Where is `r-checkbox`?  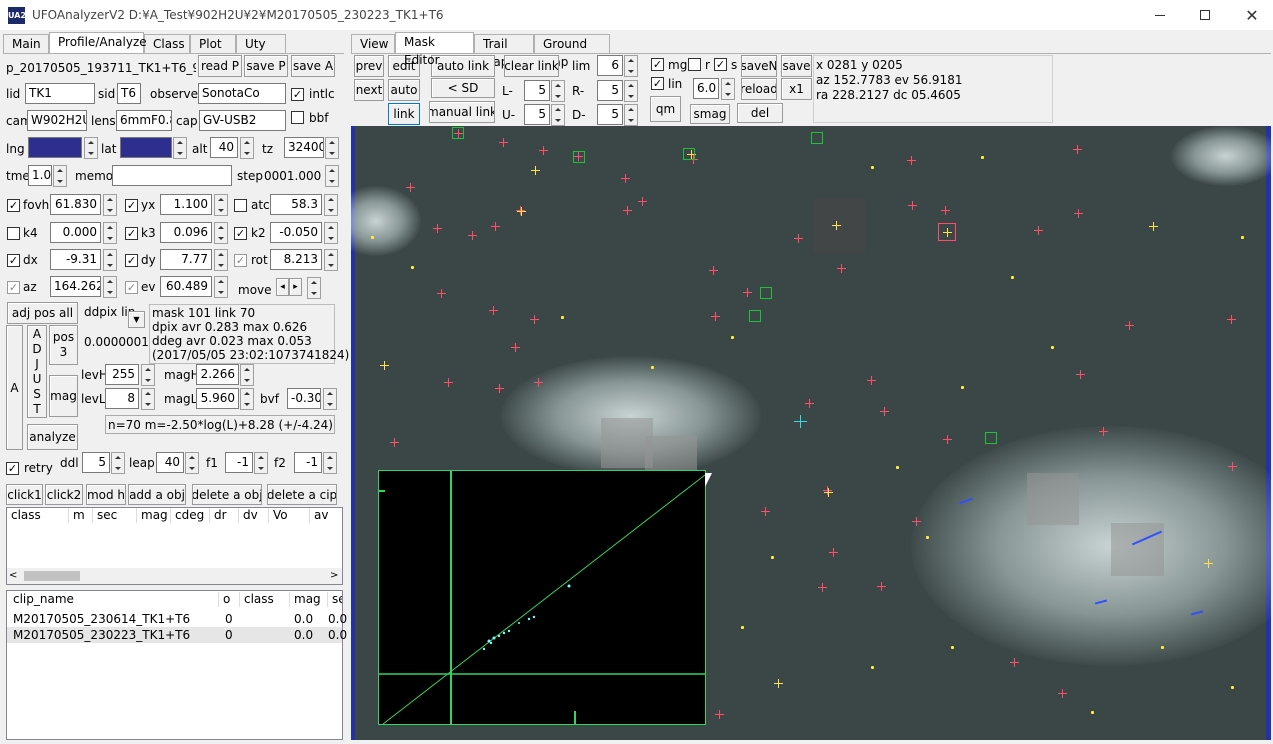 r-checkbox is located at coordinates (694, 64).